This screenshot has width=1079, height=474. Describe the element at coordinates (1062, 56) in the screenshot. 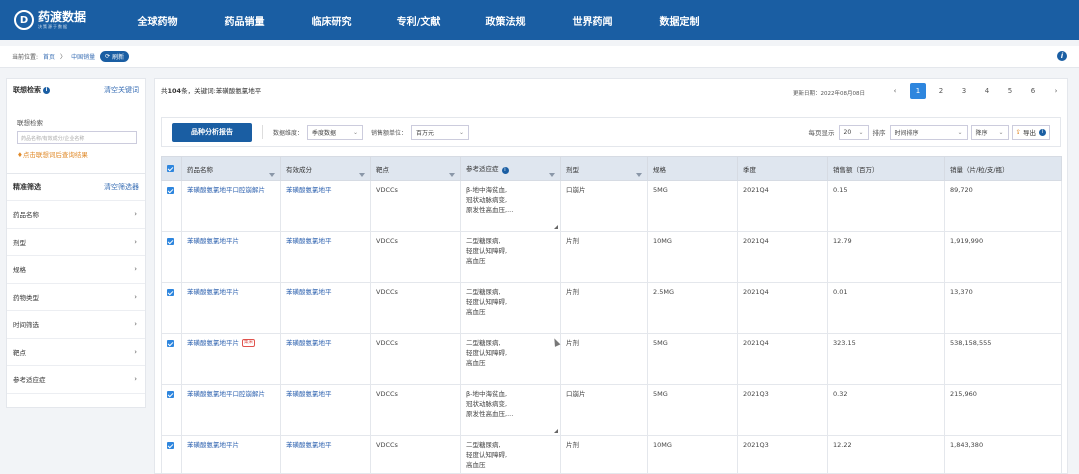

I see `info-icon: i` at that location.